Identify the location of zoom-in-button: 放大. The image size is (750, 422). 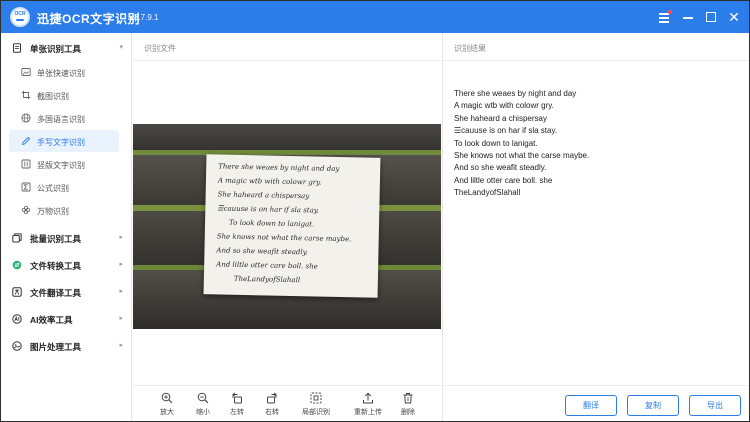
(167, 406).